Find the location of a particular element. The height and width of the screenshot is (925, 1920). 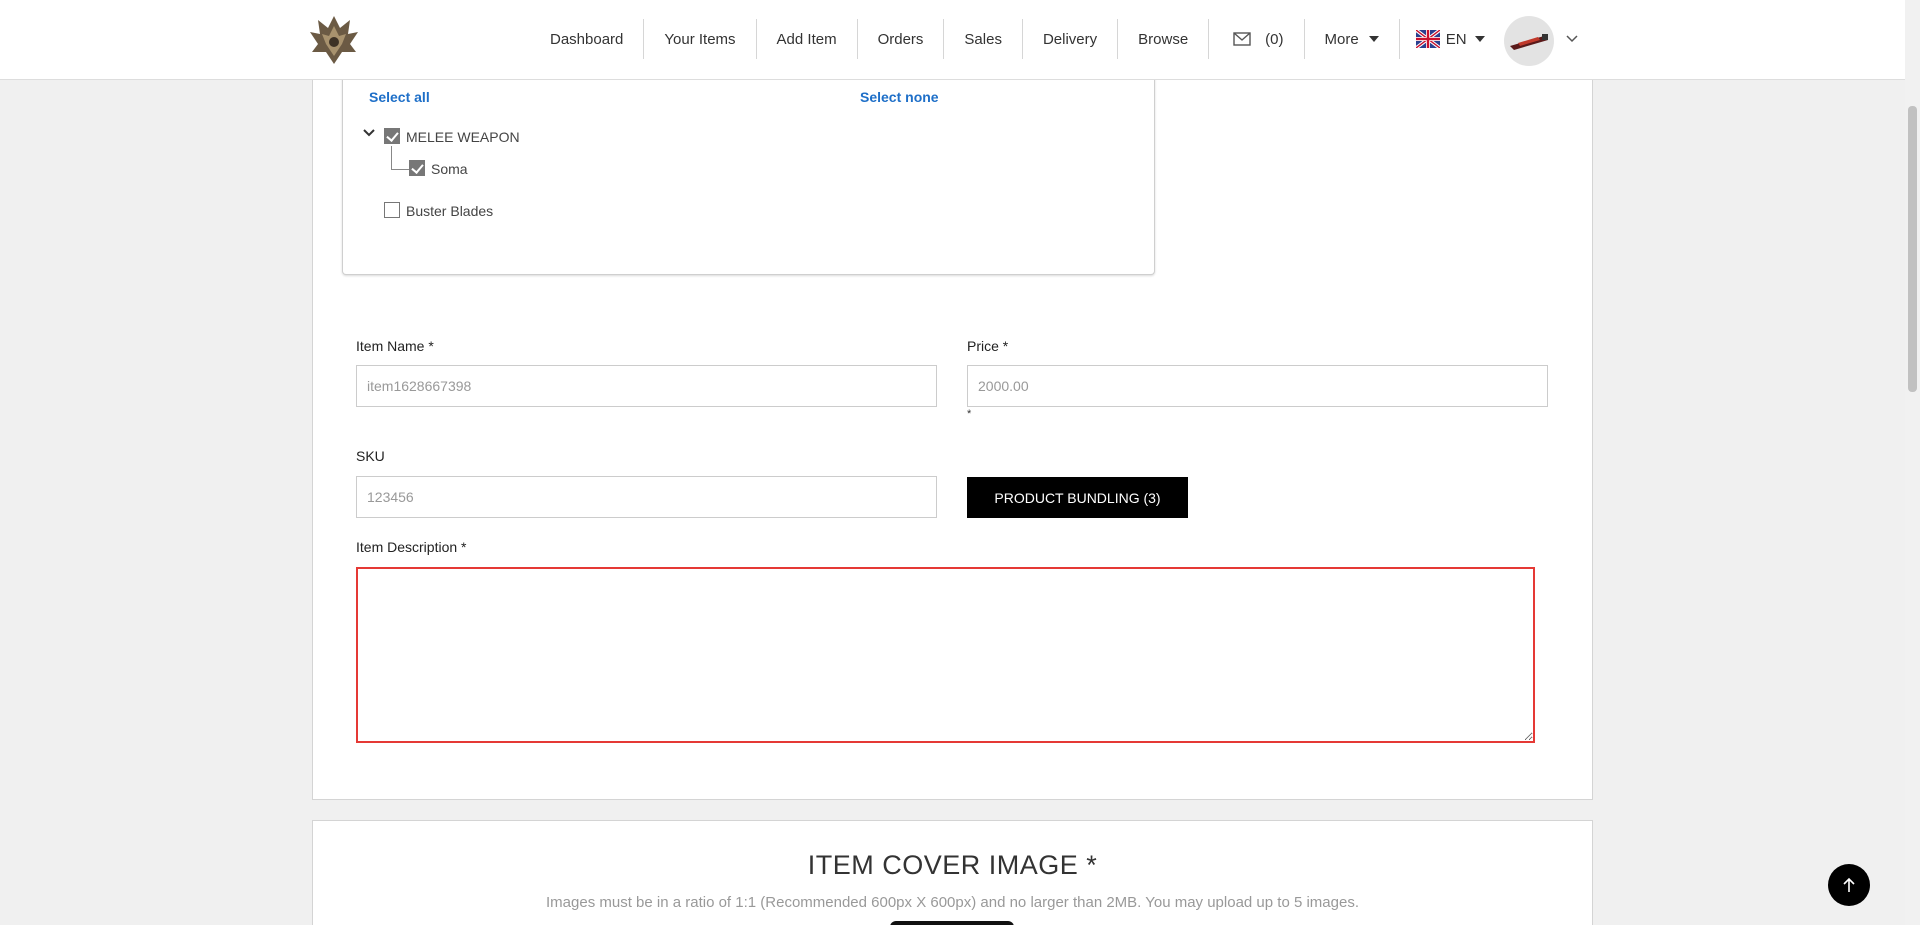

language-label: EN is located at coordinates (1456, 39).